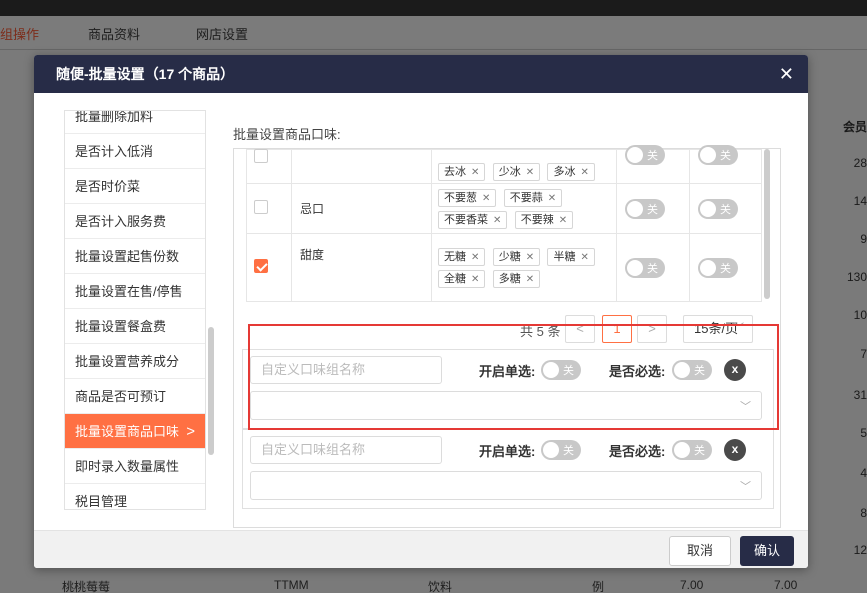  I want to click on flavor-name: 甜度, so click(361, 267).